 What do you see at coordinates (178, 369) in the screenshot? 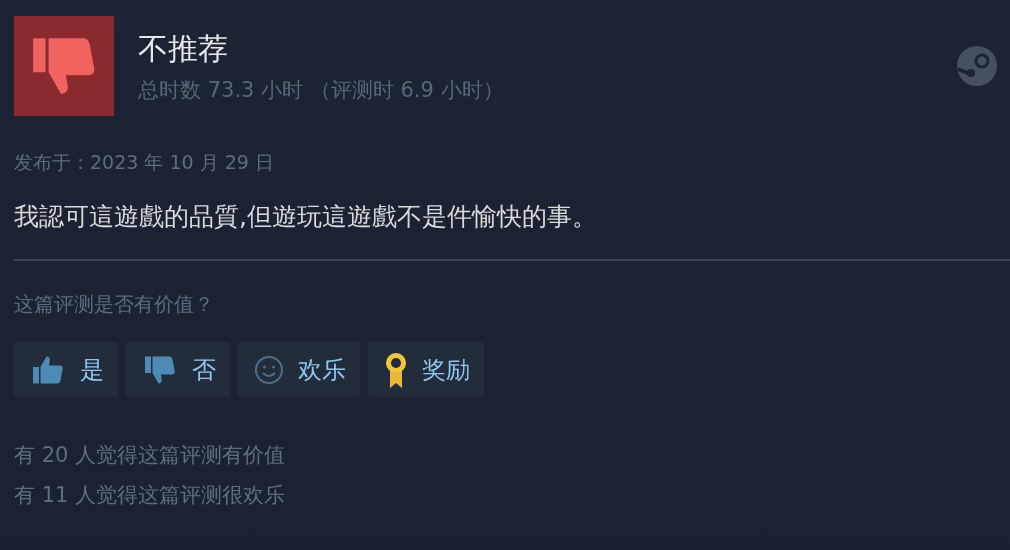
I see `vote-button: 否` at bounding box center [178, 369].